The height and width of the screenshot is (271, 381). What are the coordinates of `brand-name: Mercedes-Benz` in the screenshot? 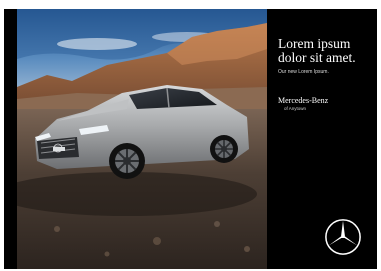 It's located at (303, 100).